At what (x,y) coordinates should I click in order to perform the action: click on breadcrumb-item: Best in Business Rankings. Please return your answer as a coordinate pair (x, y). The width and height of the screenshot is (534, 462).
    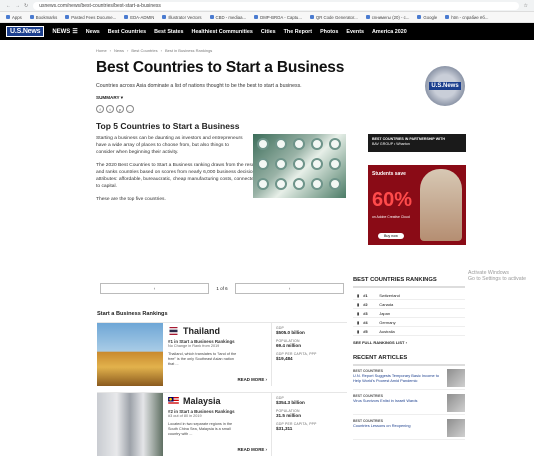
    Looking at the image, I should click on (188, 50).